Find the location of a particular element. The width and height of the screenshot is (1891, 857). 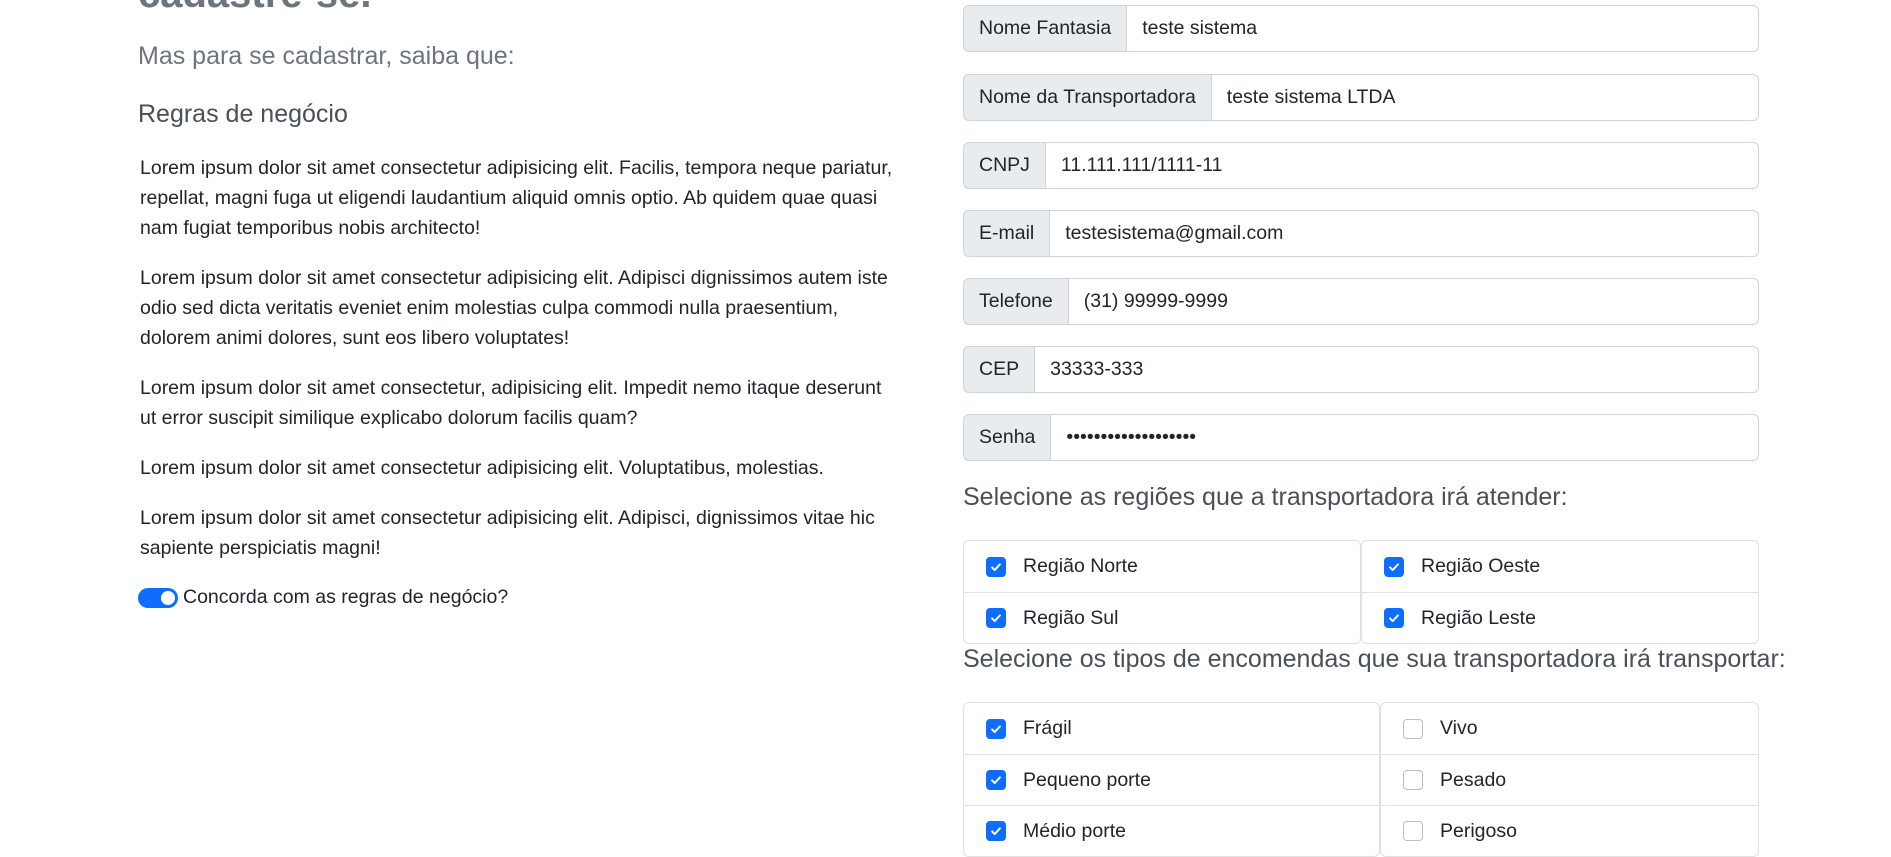

type-option: Pesado is located at coordinates (1569, 779).